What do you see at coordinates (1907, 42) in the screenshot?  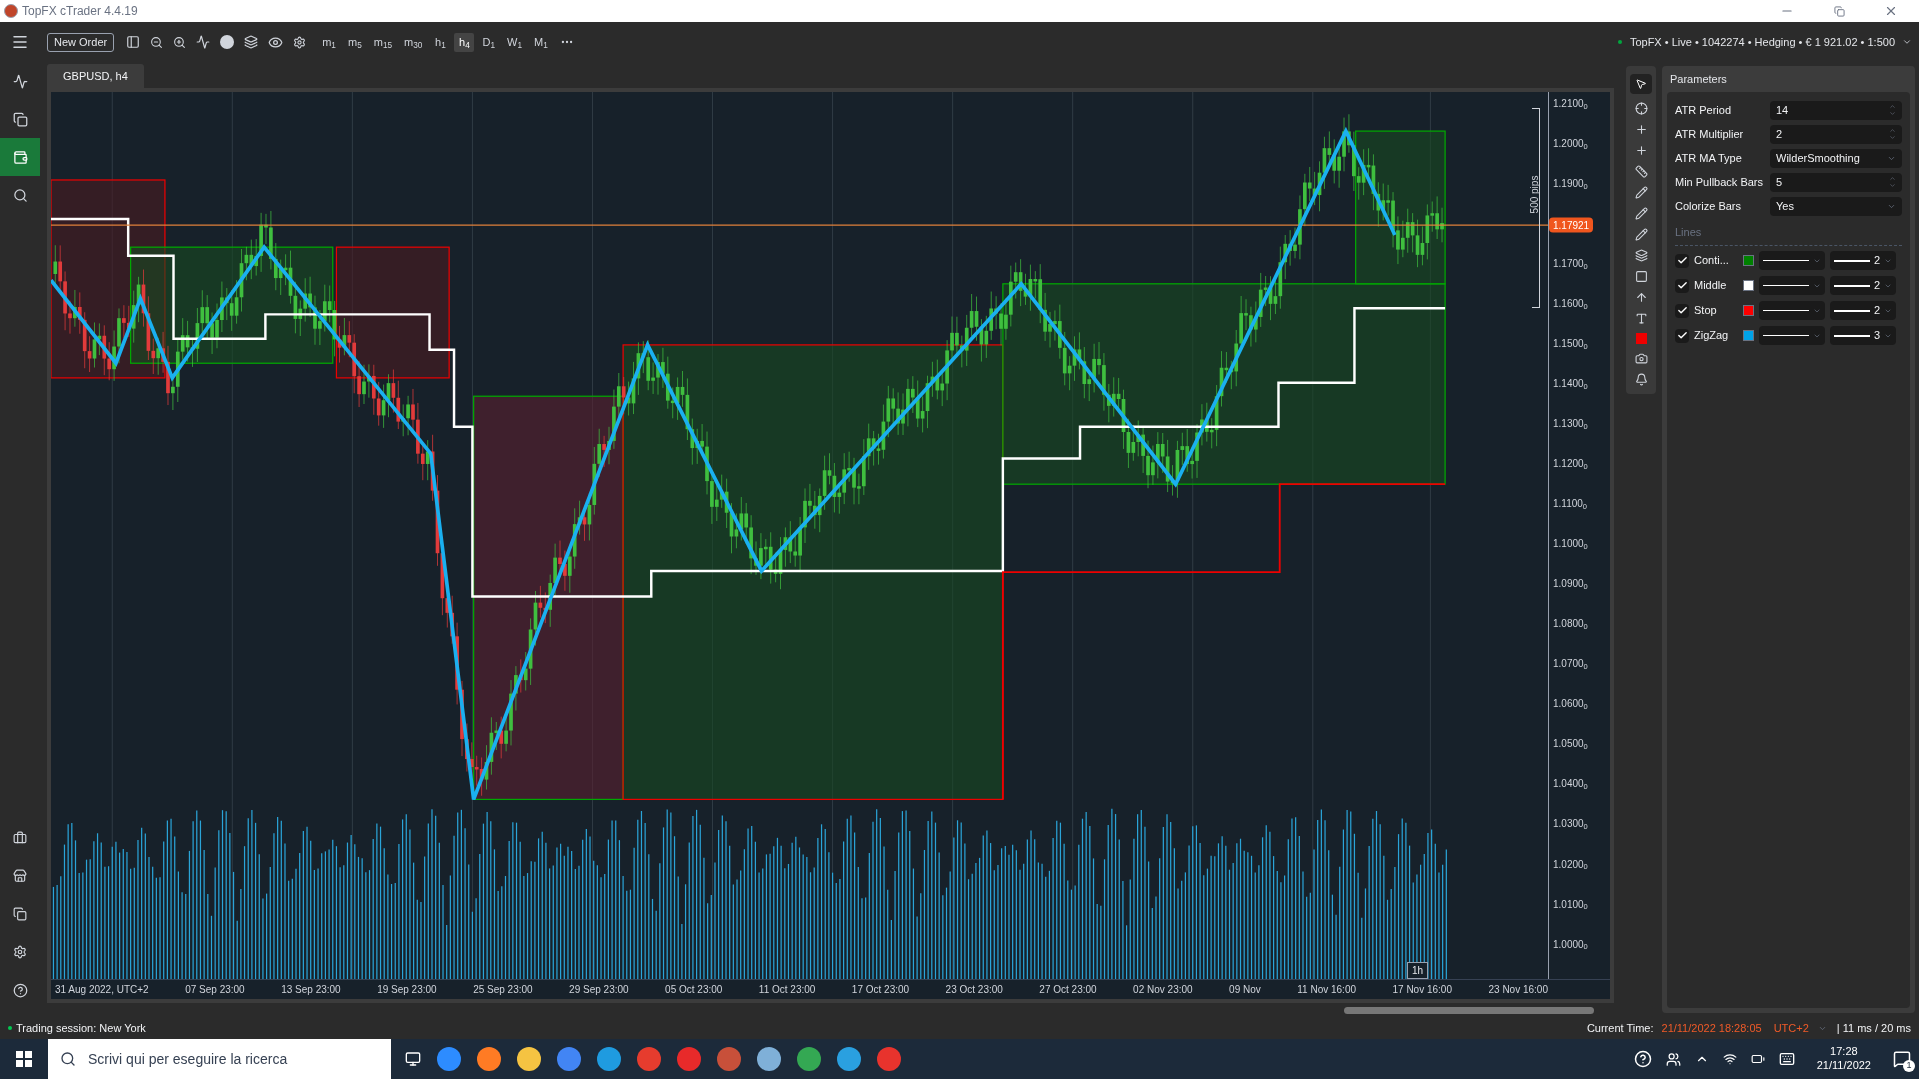 I see `dropdown-caret-icon` at bounding box center [1907, 42].